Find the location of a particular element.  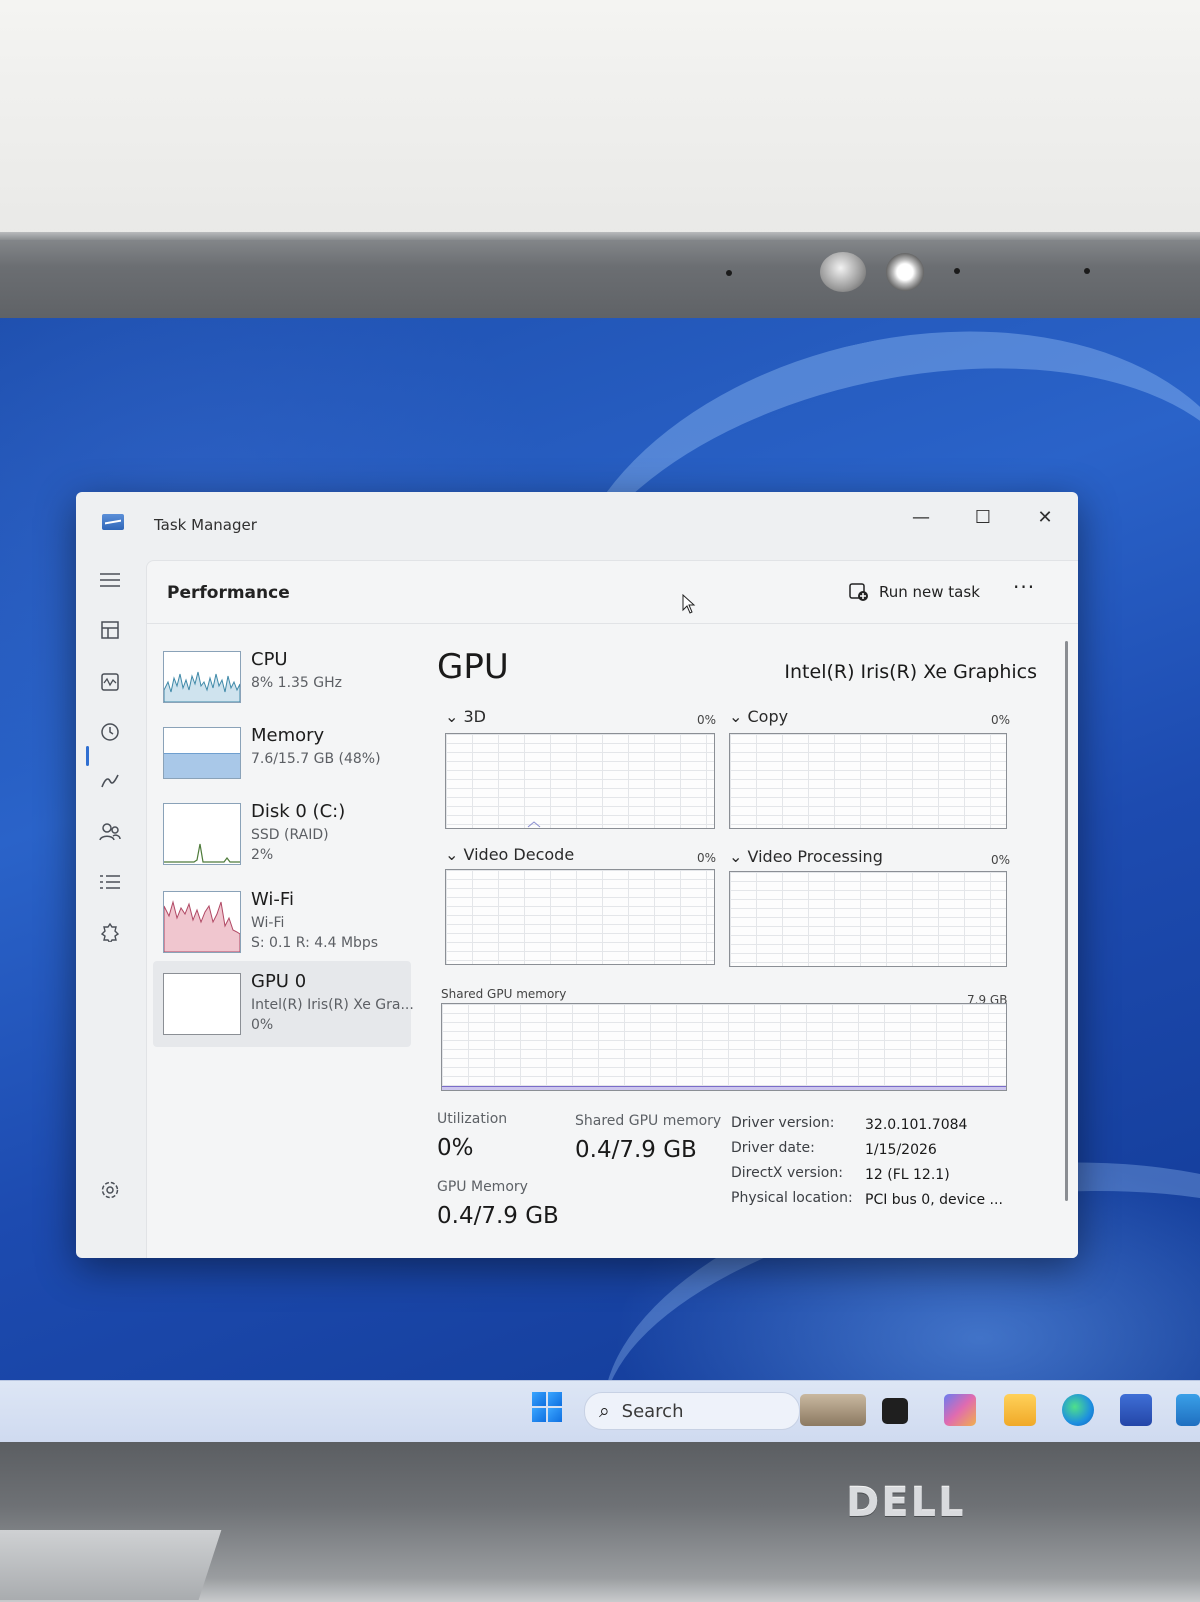

close-button: ✕ is located at coordinates (1045, 517).